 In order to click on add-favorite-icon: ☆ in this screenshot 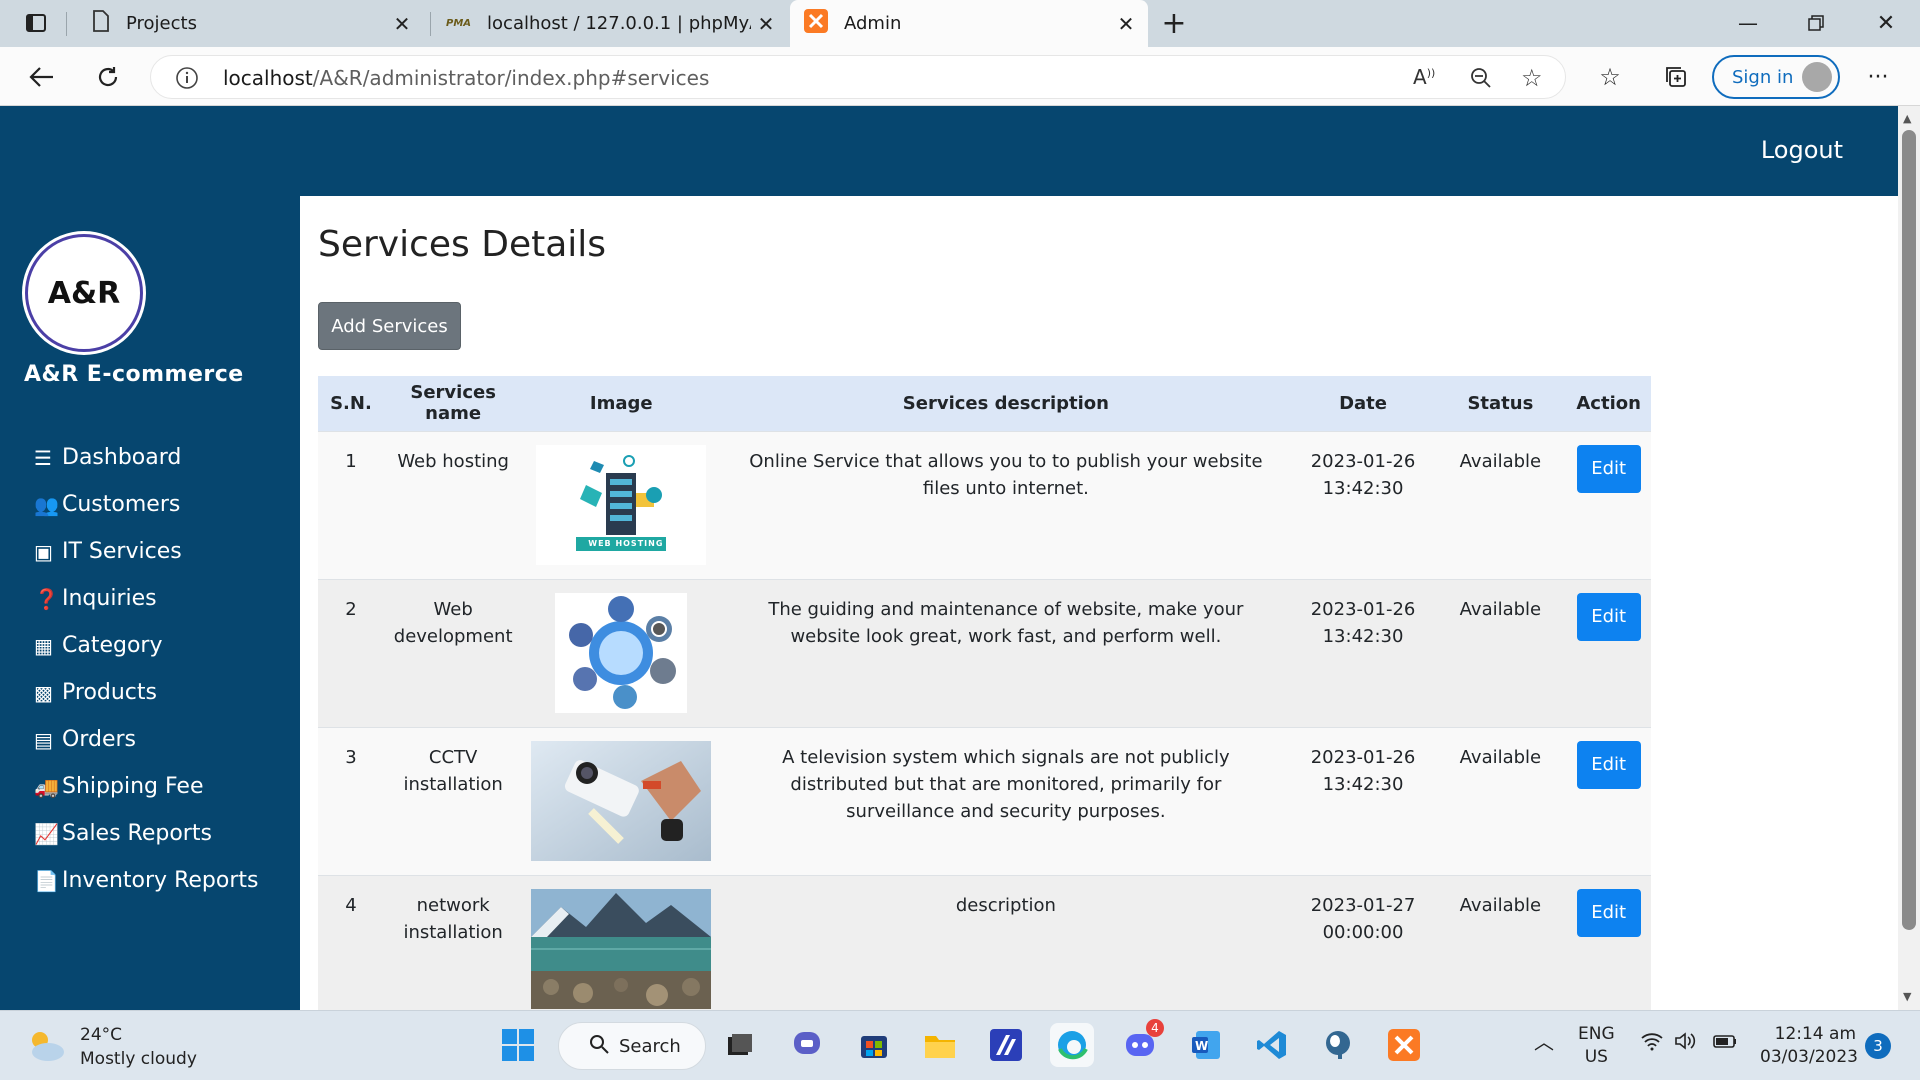, I will do `click(1532, 78)`.